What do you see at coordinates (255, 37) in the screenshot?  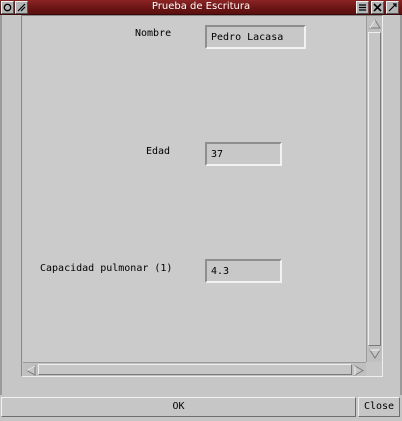 I see `nombre-field: Pedro Lacasa` at bounding box center [255, 37].